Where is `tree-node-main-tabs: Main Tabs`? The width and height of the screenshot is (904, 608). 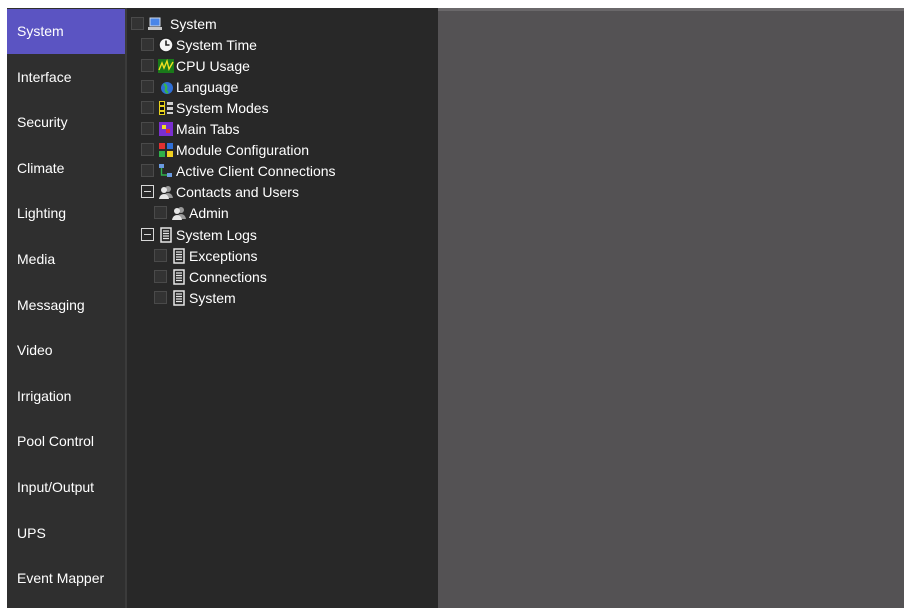 tree-node-main-tabs: Main Tabs is located at coordinates (190, 128).